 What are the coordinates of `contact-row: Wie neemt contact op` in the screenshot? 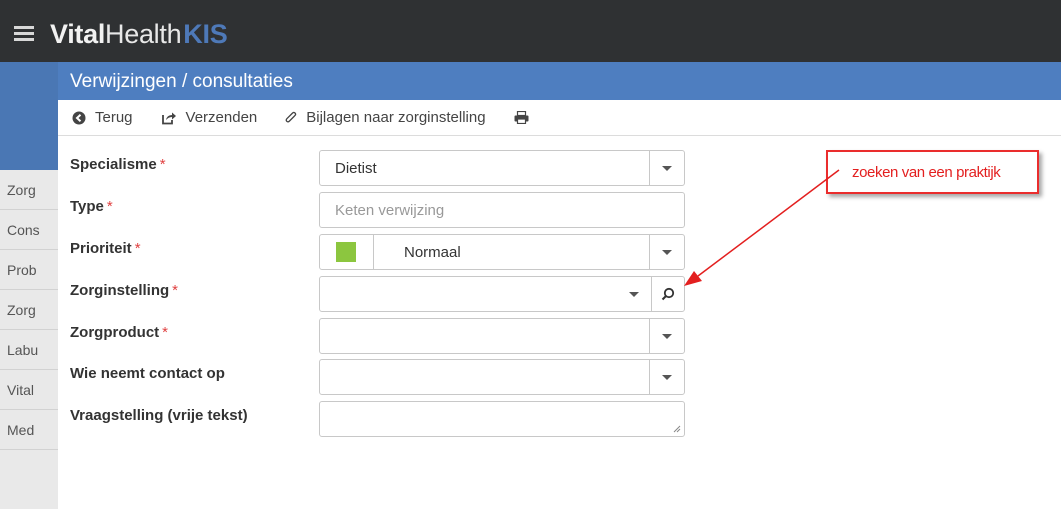 It's located at (380, 377).